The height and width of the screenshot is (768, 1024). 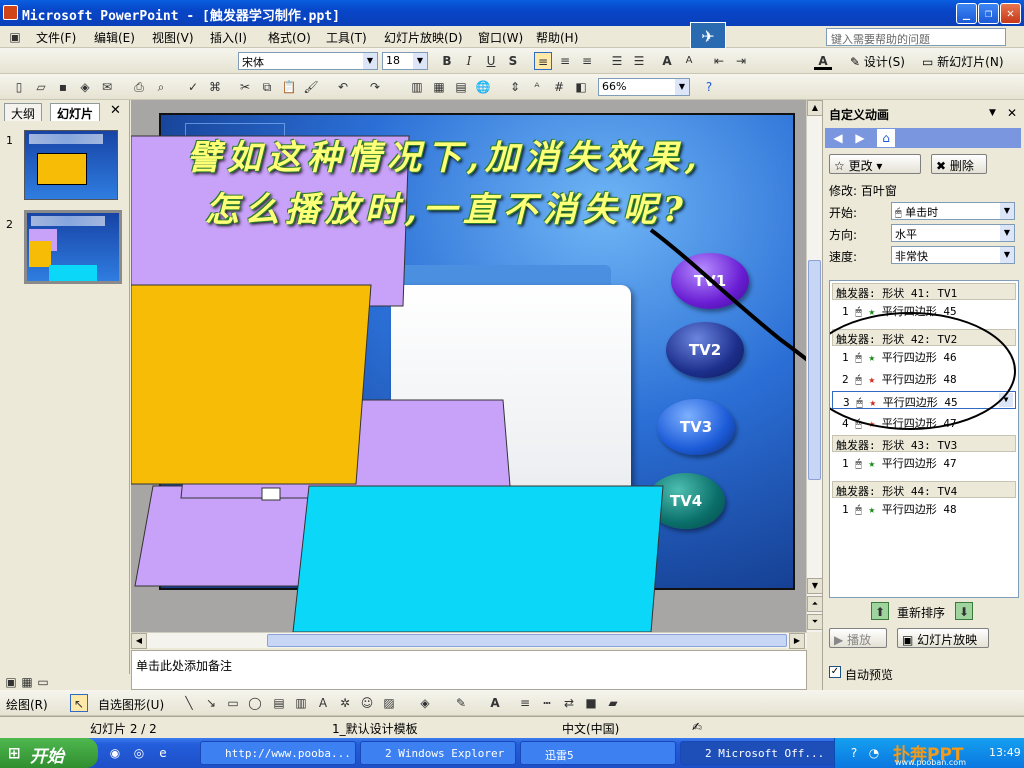 What do you see at coordinates (495, 703) in the screenshot?
I see `font-color-icon: A` at bounding box center [495, 703].